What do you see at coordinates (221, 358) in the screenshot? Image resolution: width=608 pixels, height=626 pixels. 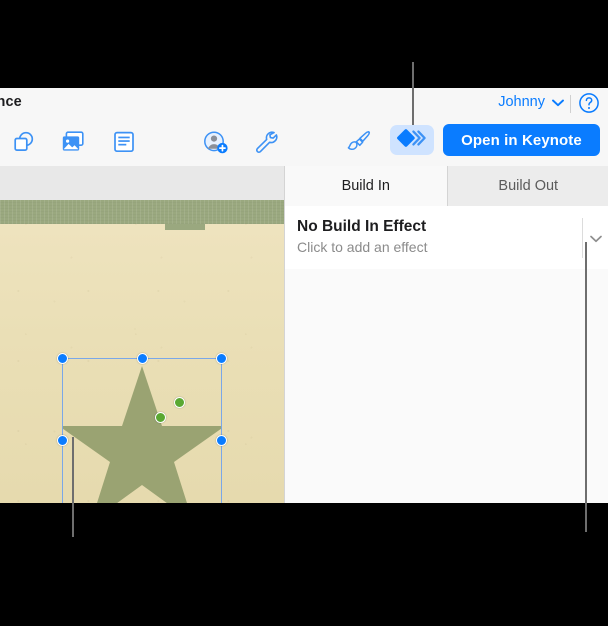 I see `resize-handle-top-right` at bounding box center [221, 358].